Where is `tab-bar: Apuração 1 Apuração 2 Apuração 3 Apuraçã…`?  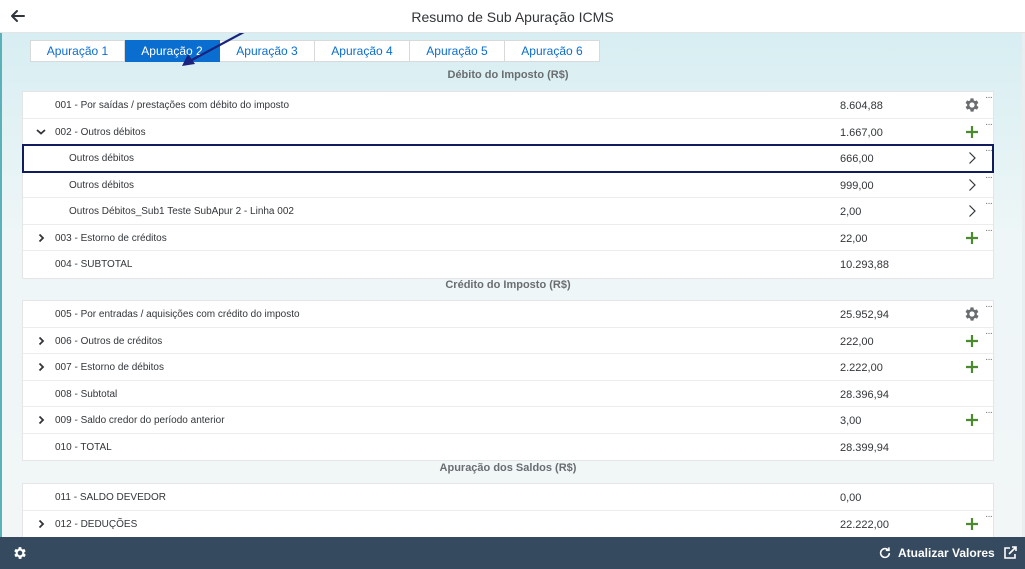 tab-bar: Apuração 1 Apuração 2 Apuração 3 Apuraçã… is located at coordinates (315, 51).